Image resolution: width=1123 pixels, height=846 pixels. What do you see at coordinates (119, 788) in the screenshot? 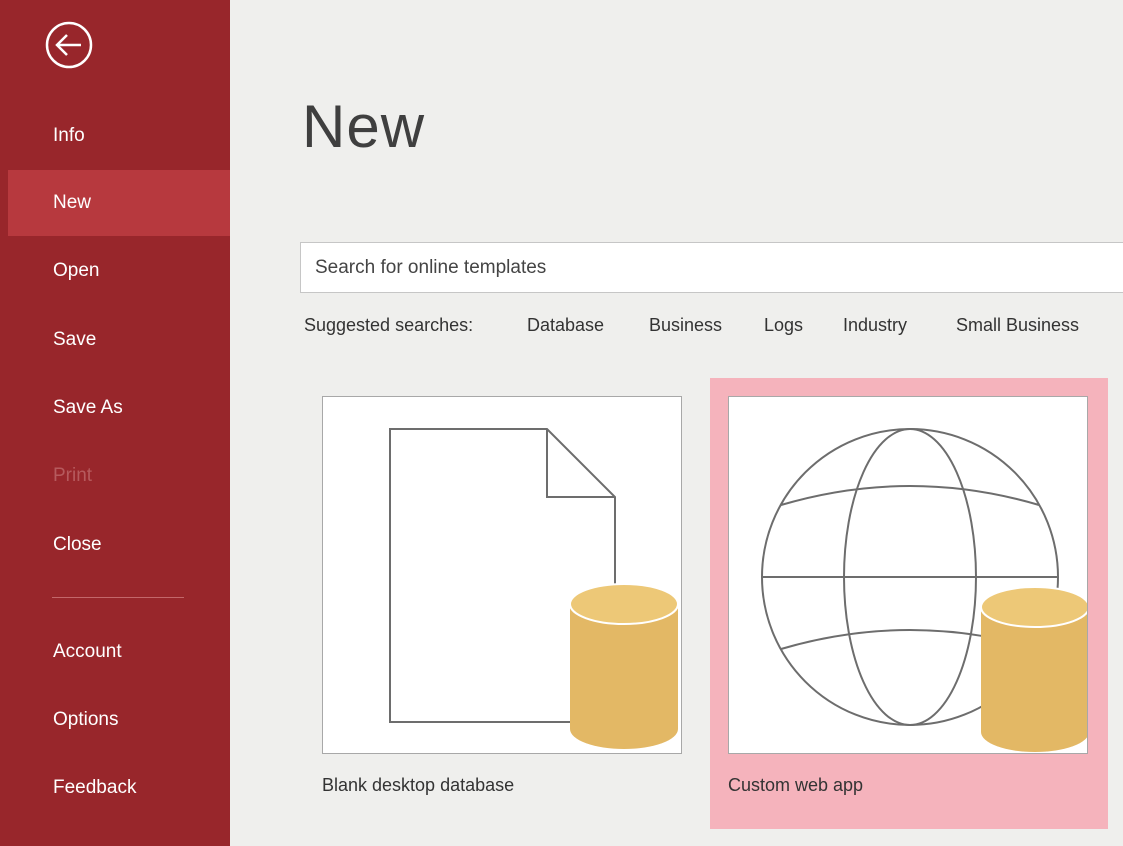
I see `nav-item-feedback: Feedback` at bounding box center [119, 788].